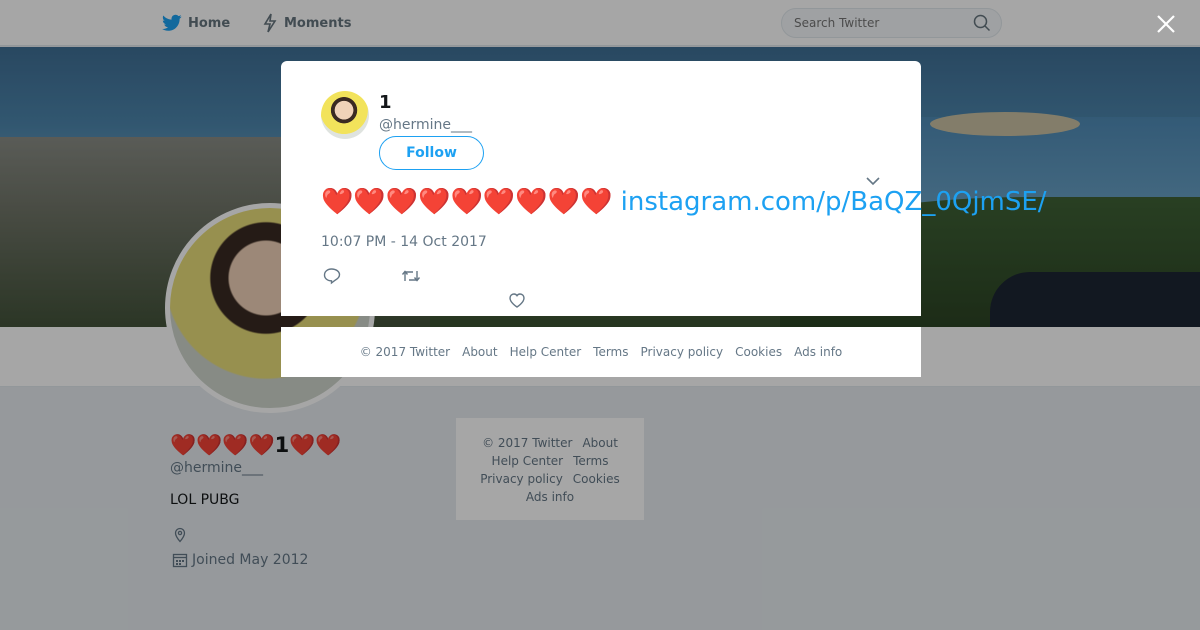  Describe the element at coordinates (404, 242) in the screenshot. I see `tweet-timestamp: 10:07 PM - 14 Oct 2017` at that location.